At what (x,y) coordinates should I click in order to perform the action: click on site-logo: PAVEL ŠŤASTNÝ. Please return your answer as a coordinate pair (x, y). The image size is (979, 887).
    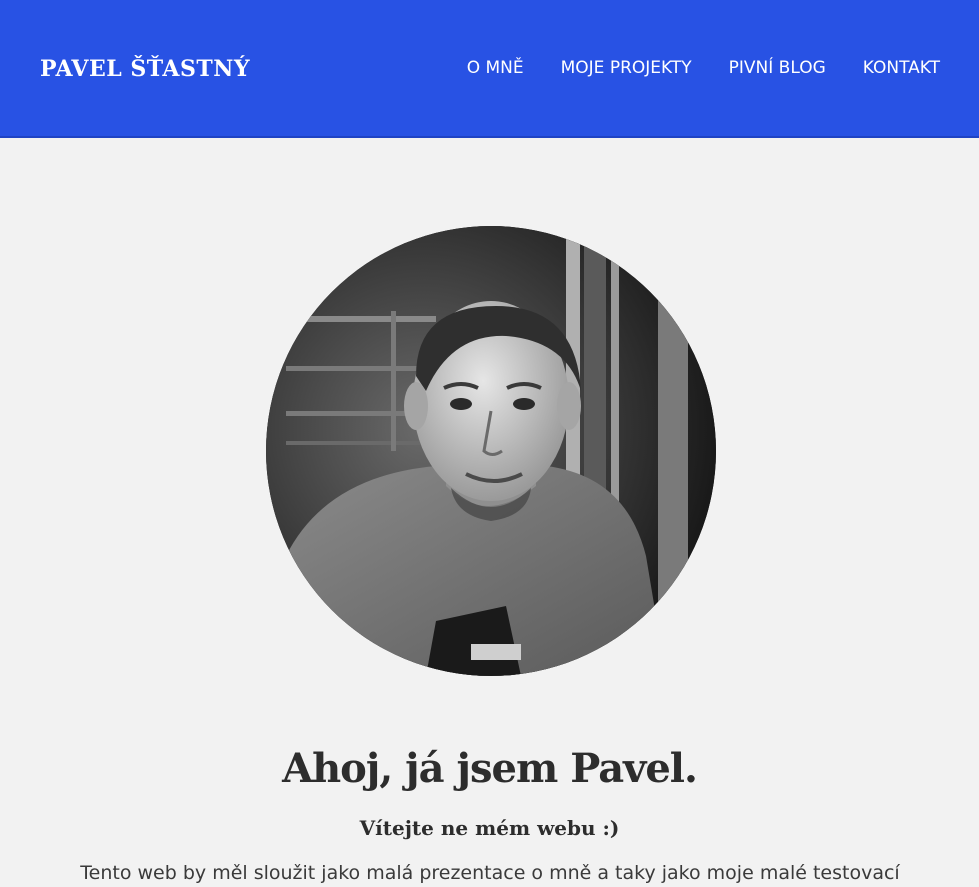
    Looking at the image, I should click on (145, 69).